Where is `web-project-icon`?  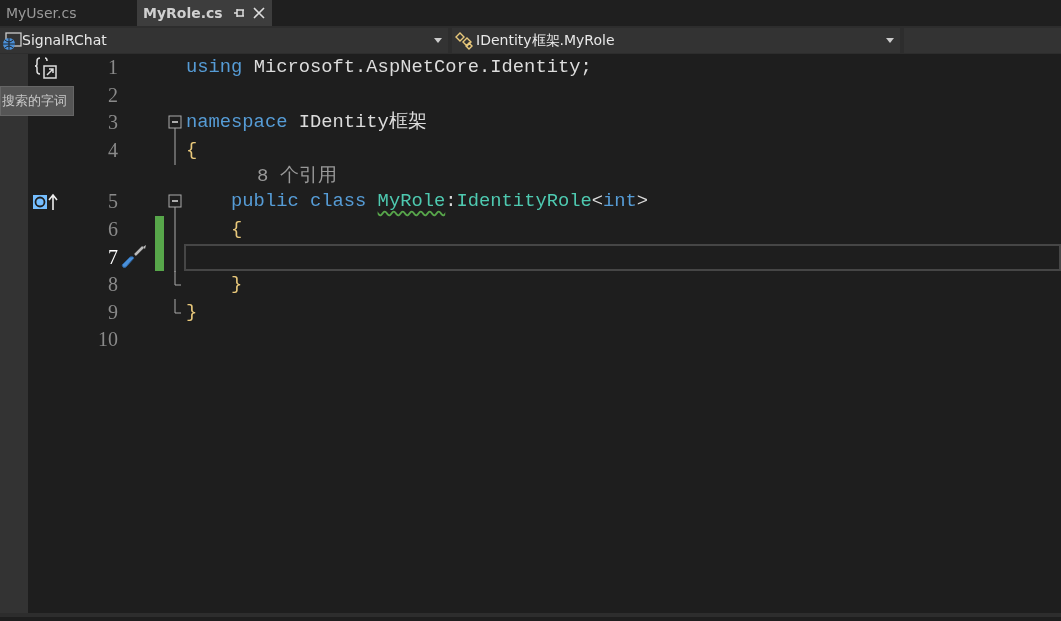
web-project-icon is located at coordinates (12, 40).